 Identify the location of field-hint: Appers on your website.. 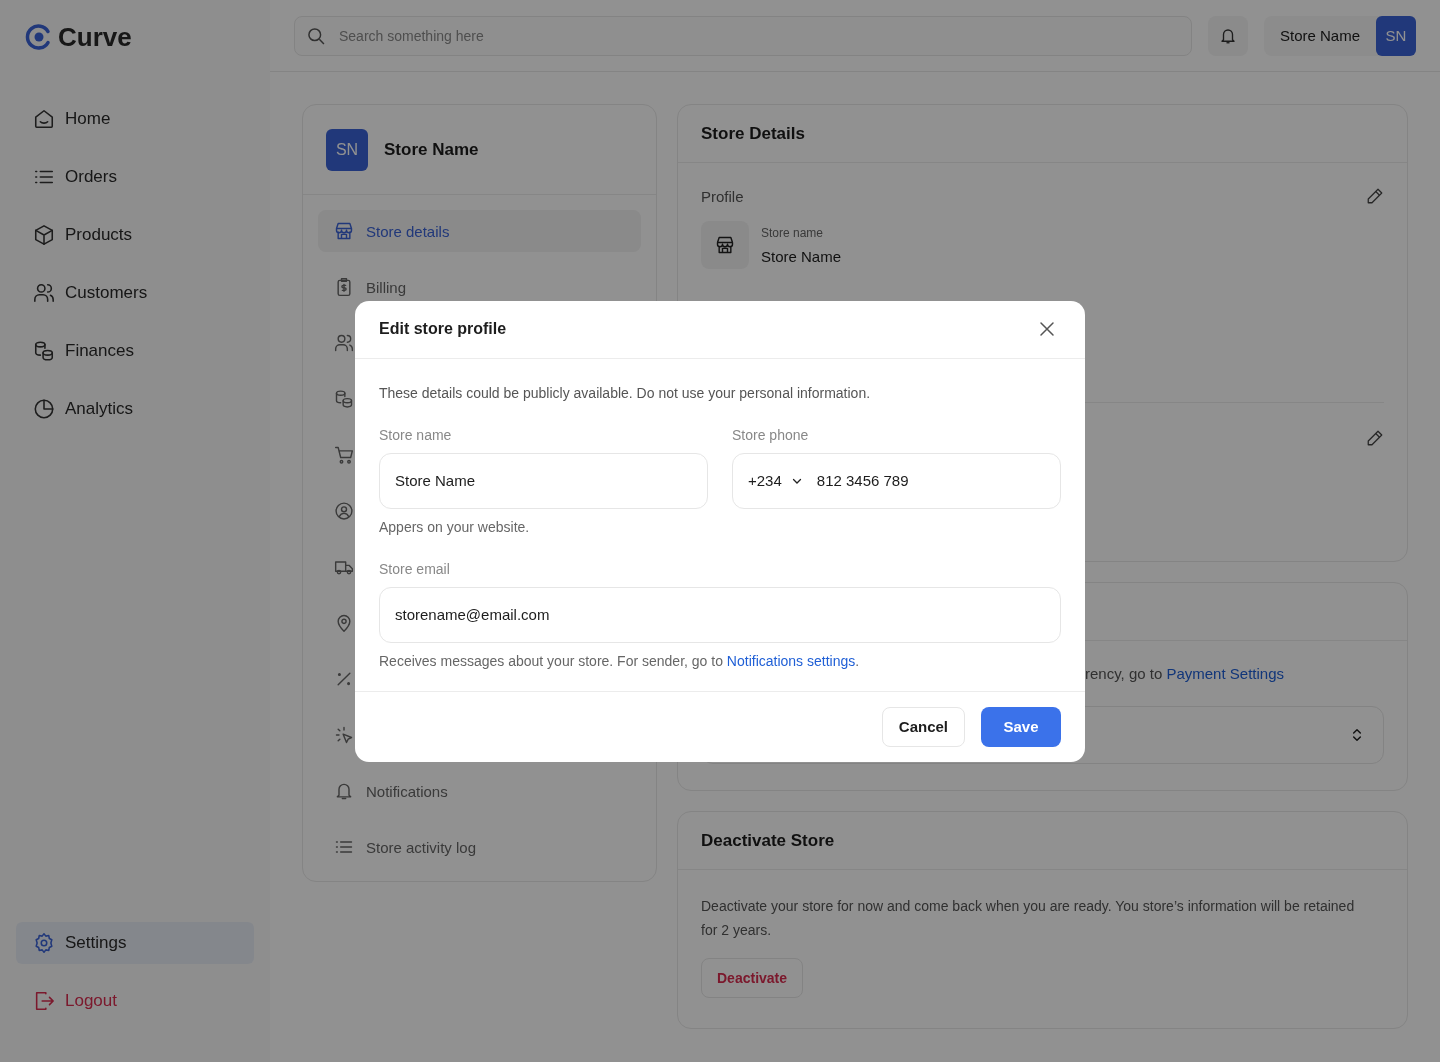
(455, 526).